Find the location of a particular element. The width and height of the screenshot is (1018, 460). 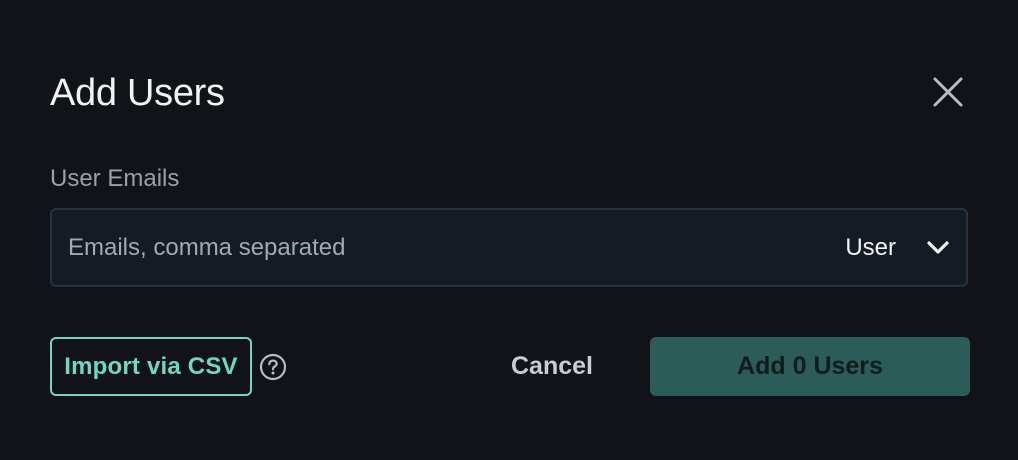

import-csv-label: Import via CSV is located at coordinates (151, 366).